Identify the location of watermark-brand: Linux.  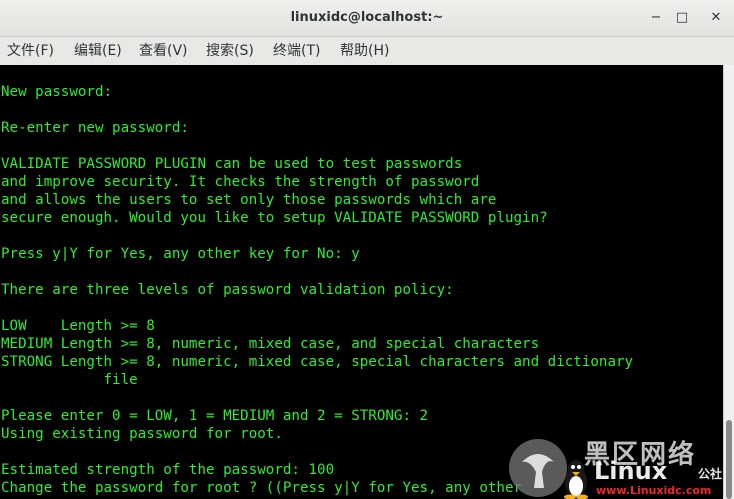
(631, 471).